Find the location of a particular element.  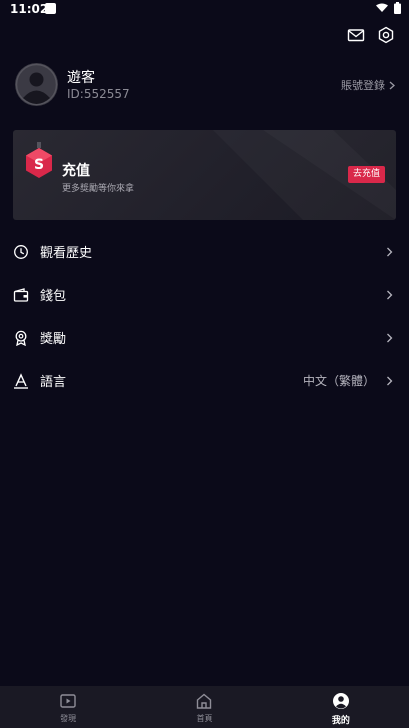

user-id: ID:552557 is located at coordinates (98, 94).